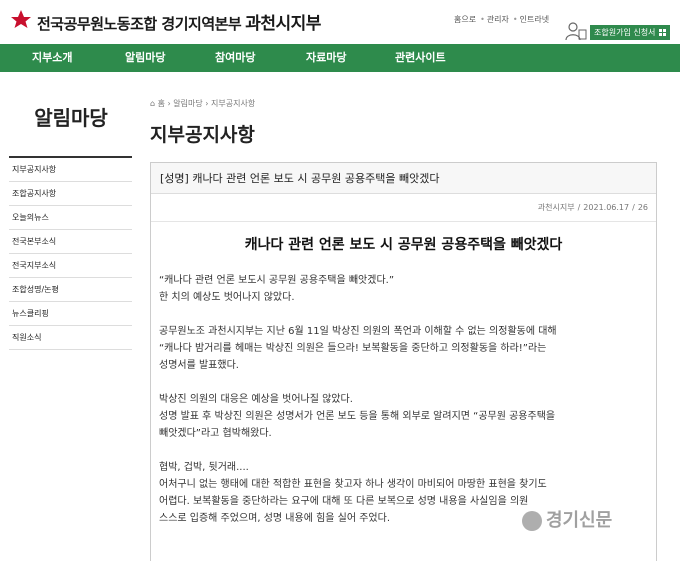 The height and width of the screenshot is (561, 680). I want to click on site-logo: 전국공무원노동조합 경기지역본부 과천시지부, so click(179, 21).